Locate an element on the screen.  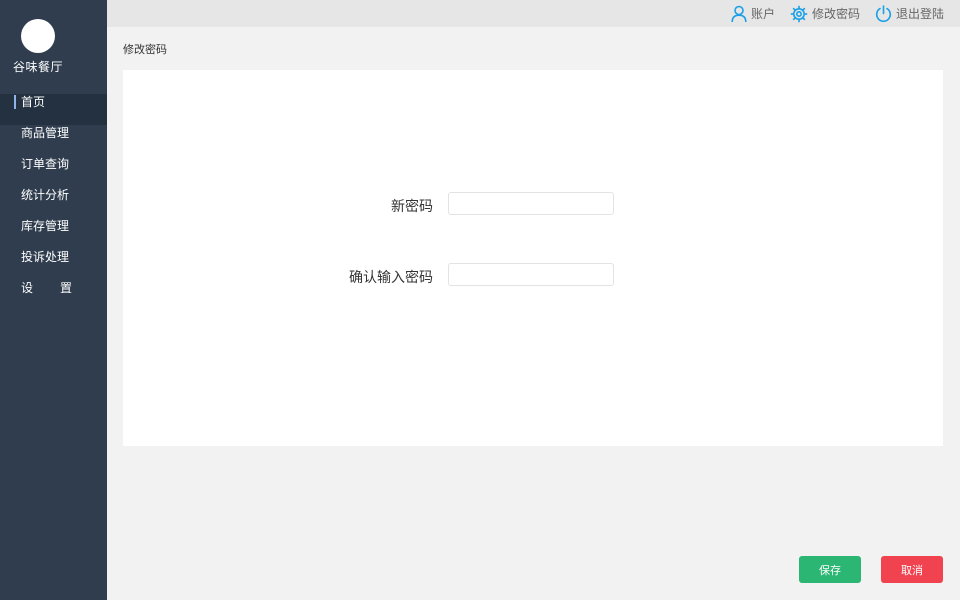
confirm-password-input is located at coordinates (531, 274).